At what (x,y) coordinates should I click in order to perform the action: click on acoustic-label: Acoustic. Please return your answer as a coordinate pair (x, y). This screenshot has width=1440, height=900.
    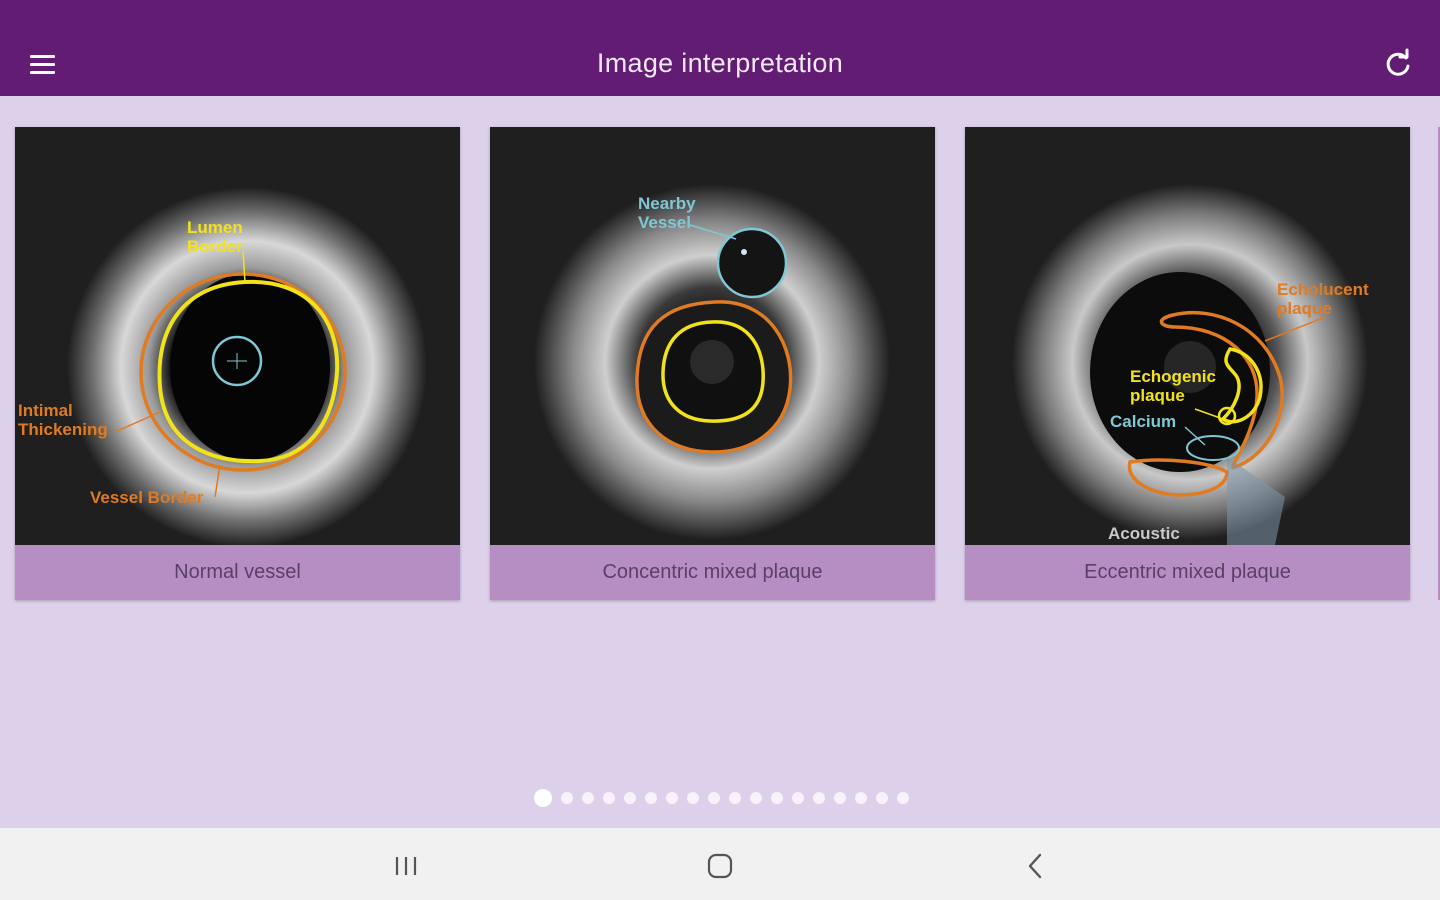
    Looking at the image, I should click on (1144, 533).